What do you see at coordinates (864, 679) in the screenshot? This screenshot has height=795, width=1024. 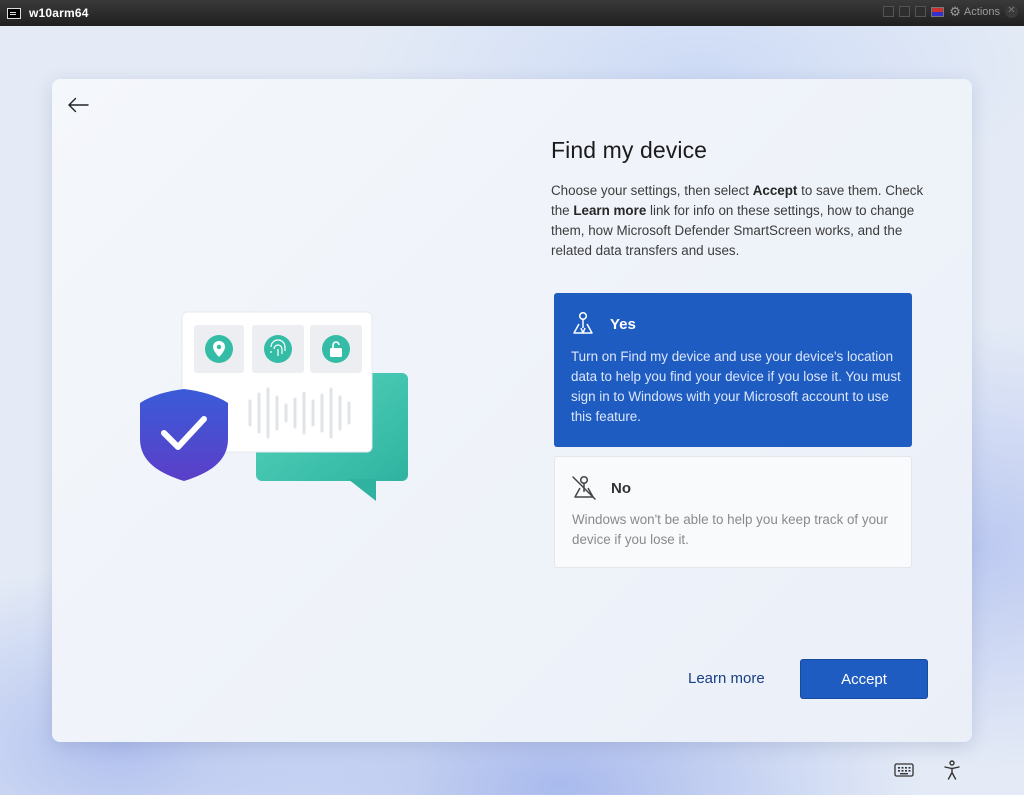 I see `accept-button: Accept` at bounding box center [864, 679].